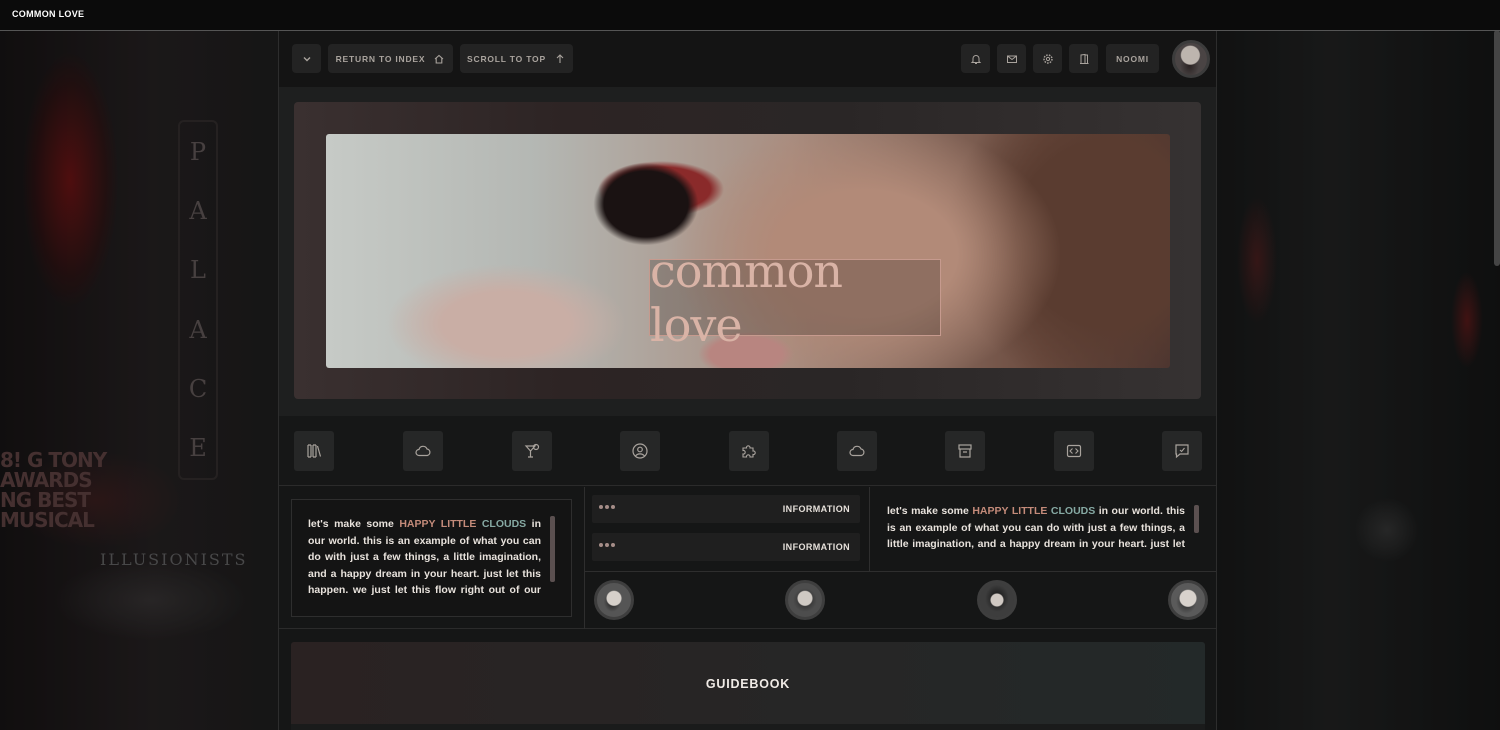  I want to click on quick-link-code, so click(1074, 451).